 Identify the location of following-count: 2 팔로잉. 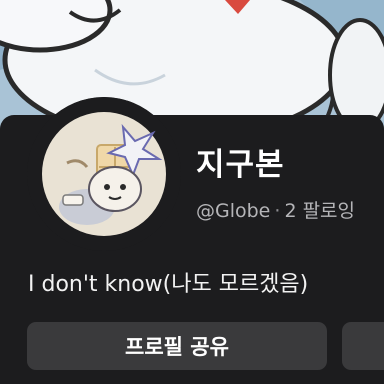
(319, 211).